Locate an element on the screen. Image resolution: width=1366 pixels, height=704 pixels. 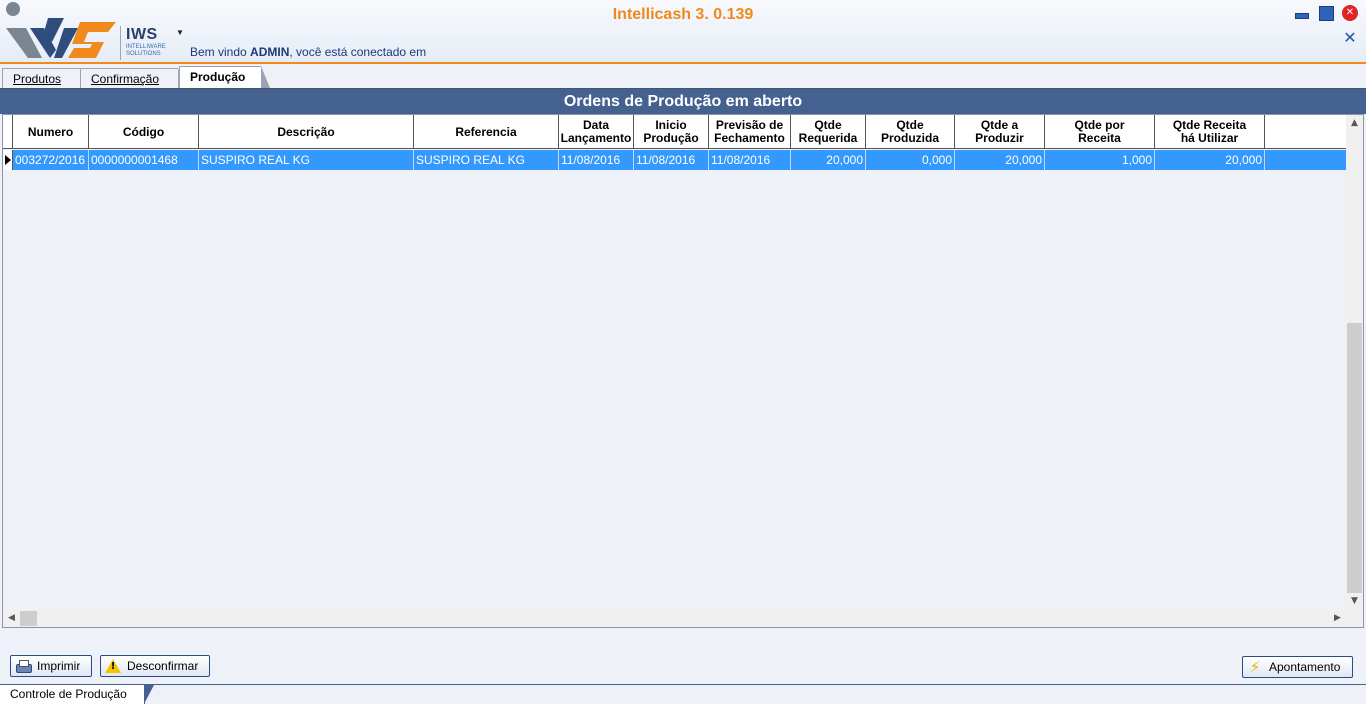
tab-produtos-label: Produtos is located at coordinates (37, 79).